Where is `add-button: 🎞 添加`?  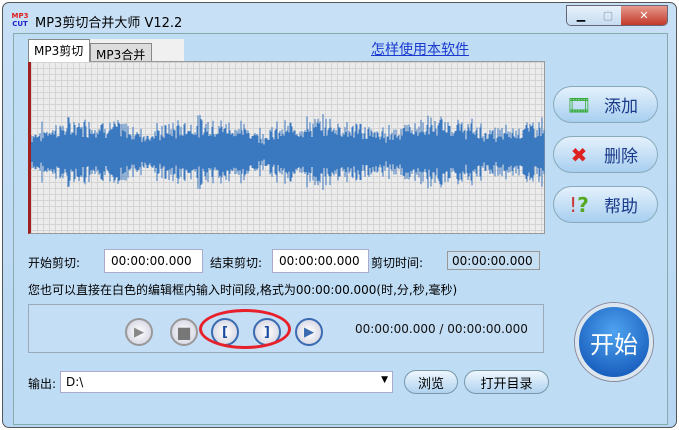 add-button: 🎞 添加 is located at coordinates (605, 104).